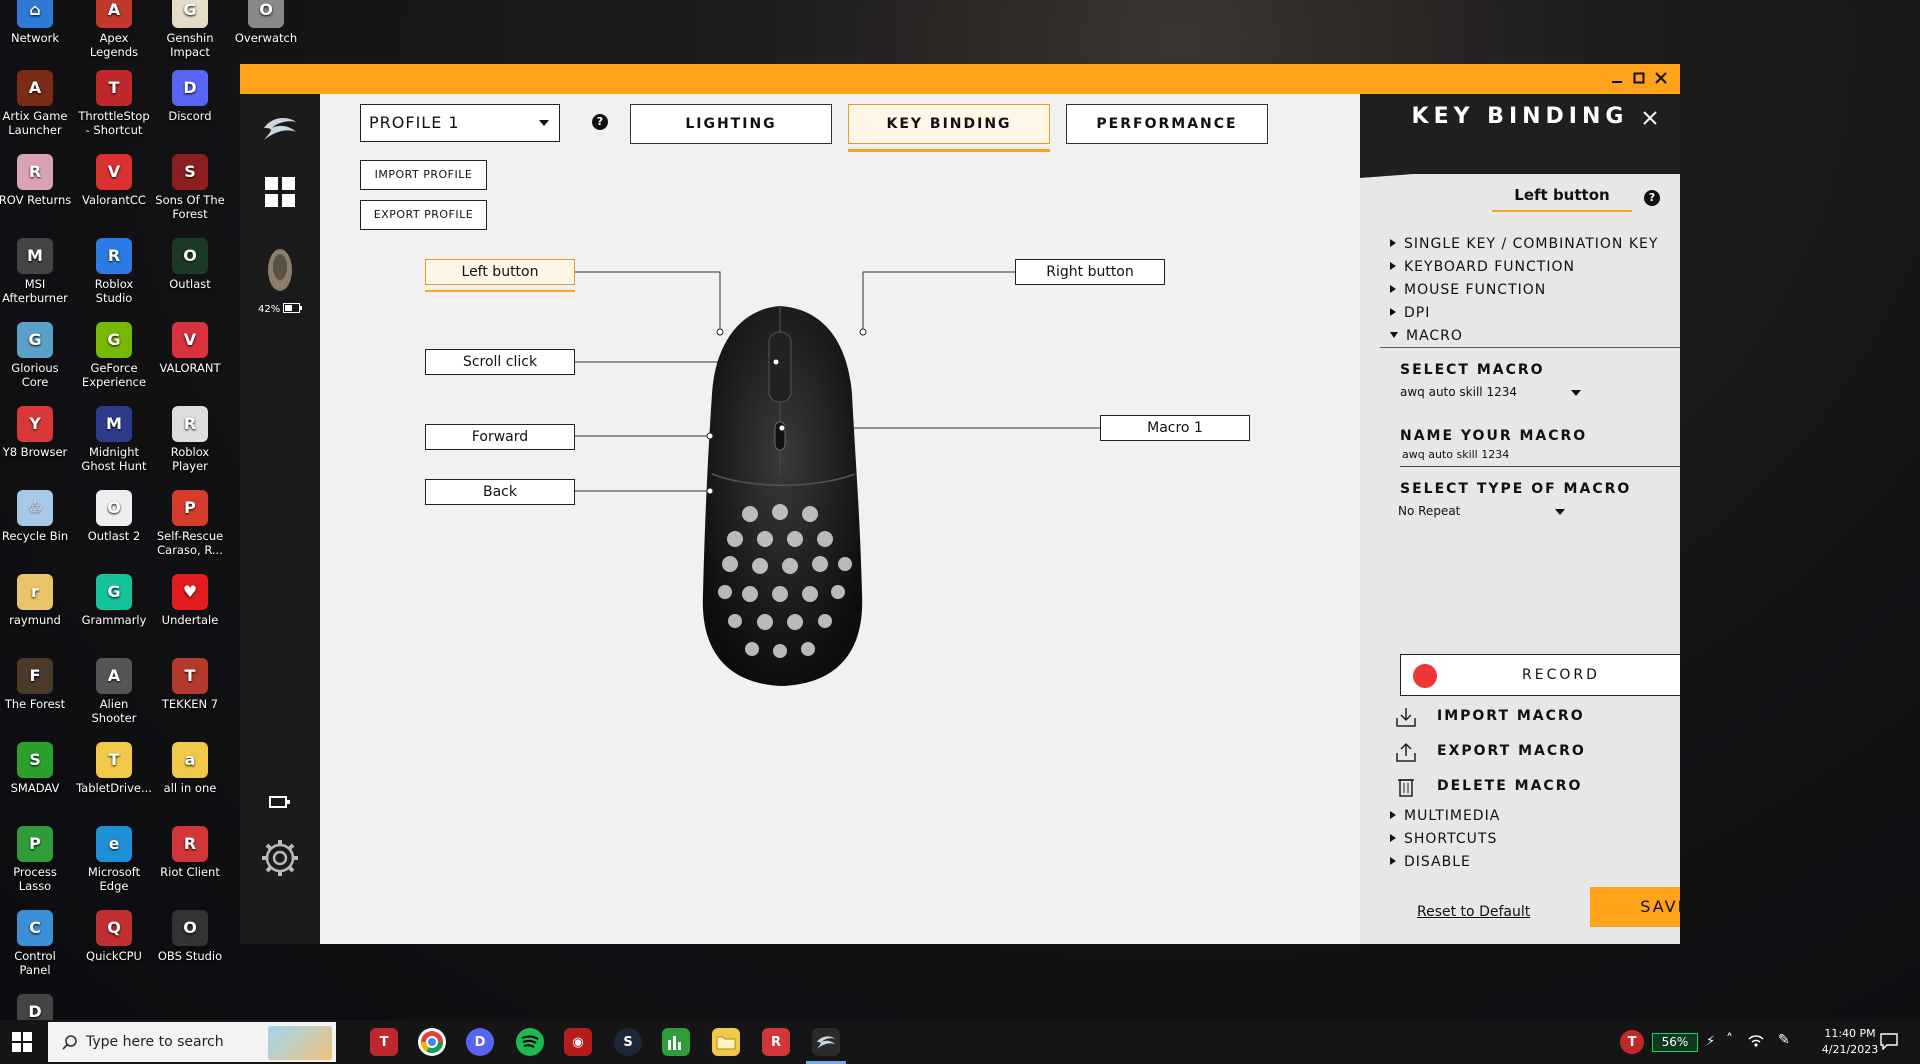 The height and width of the screenshot is (1064, 1920). I want to click on desktop-icon-the-forest: F The Forest, so click(36, 684).